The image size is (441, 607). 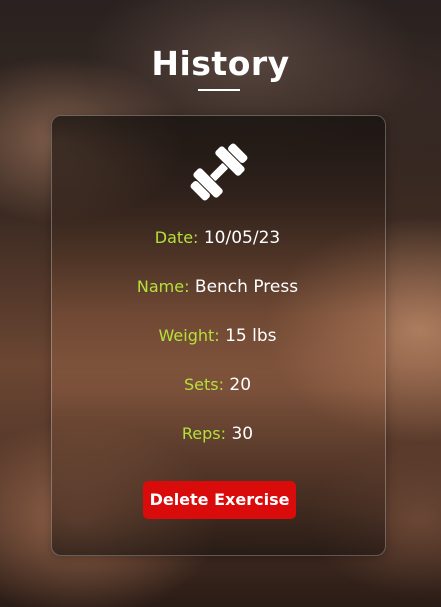 What do you see at coordinates (242, 238) in the screenshot?
I see `date-value: 10/05/23` at bounding box center [242, 238].